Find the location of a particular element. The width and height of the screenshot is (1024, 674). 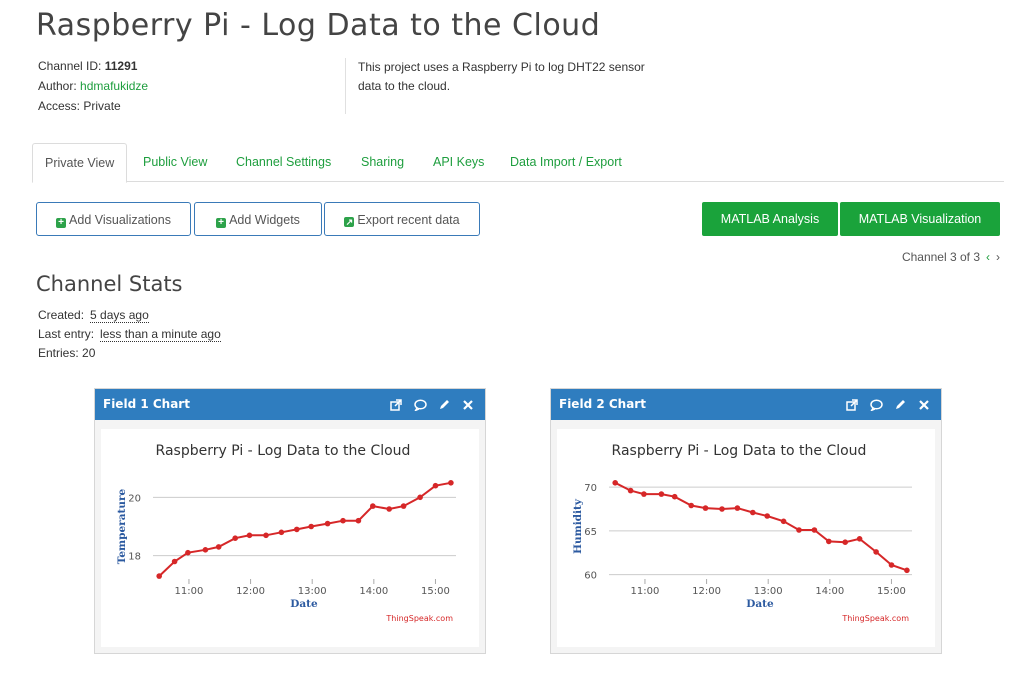

created-value: 5 days ago is located at coordinates (119, 315).